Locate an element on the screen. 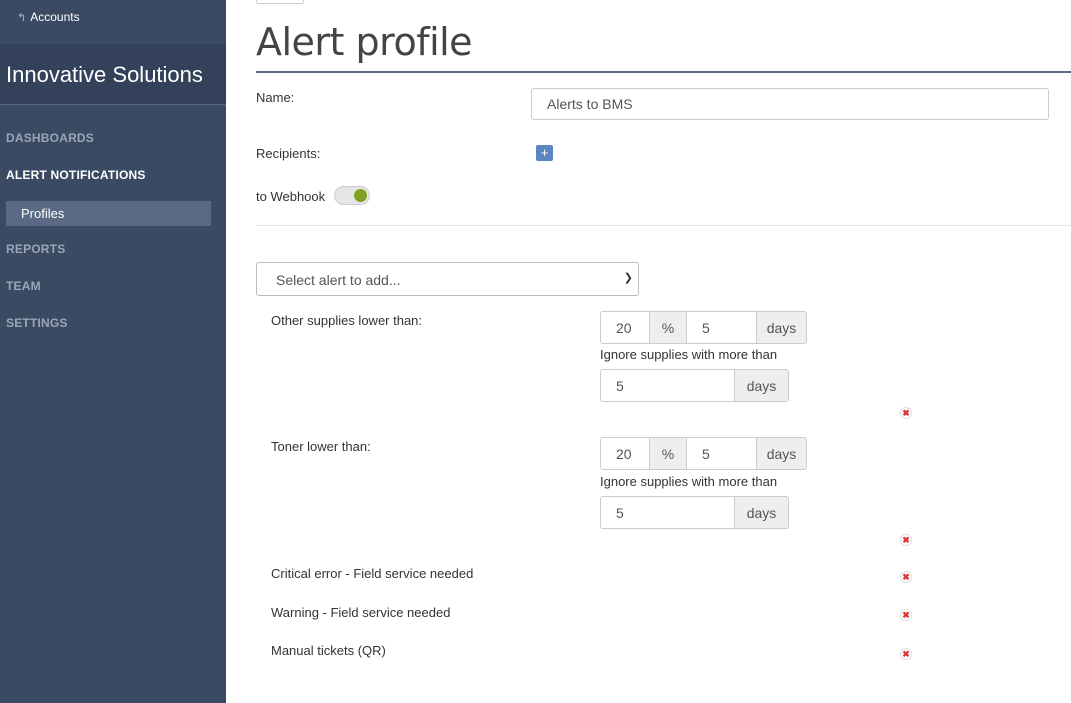 The image size is (1071, 703). alert-label: Warning - Field service needed is located at coordinates (361, 612).